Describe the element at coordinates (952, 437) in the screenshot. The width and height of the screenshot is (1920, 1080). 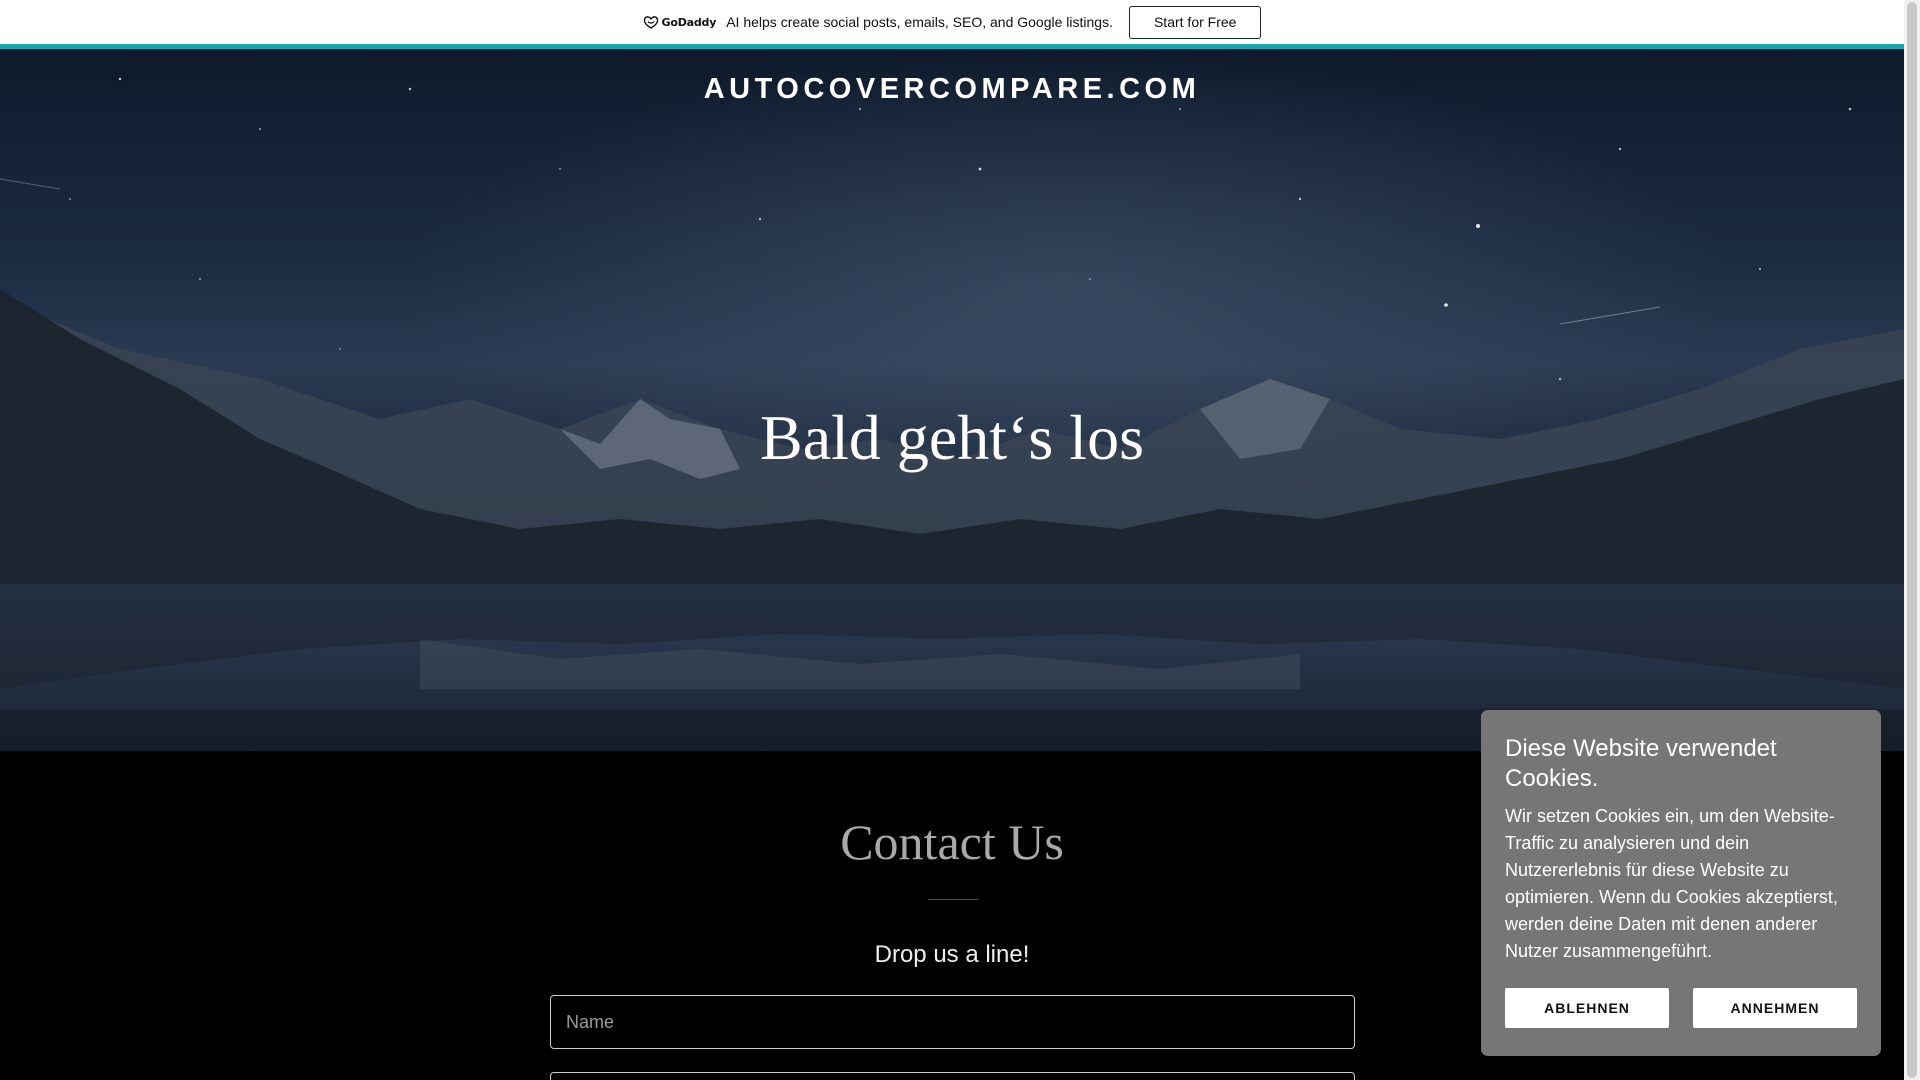
I see `hero-heading: Bald geht‘s los` at that location.